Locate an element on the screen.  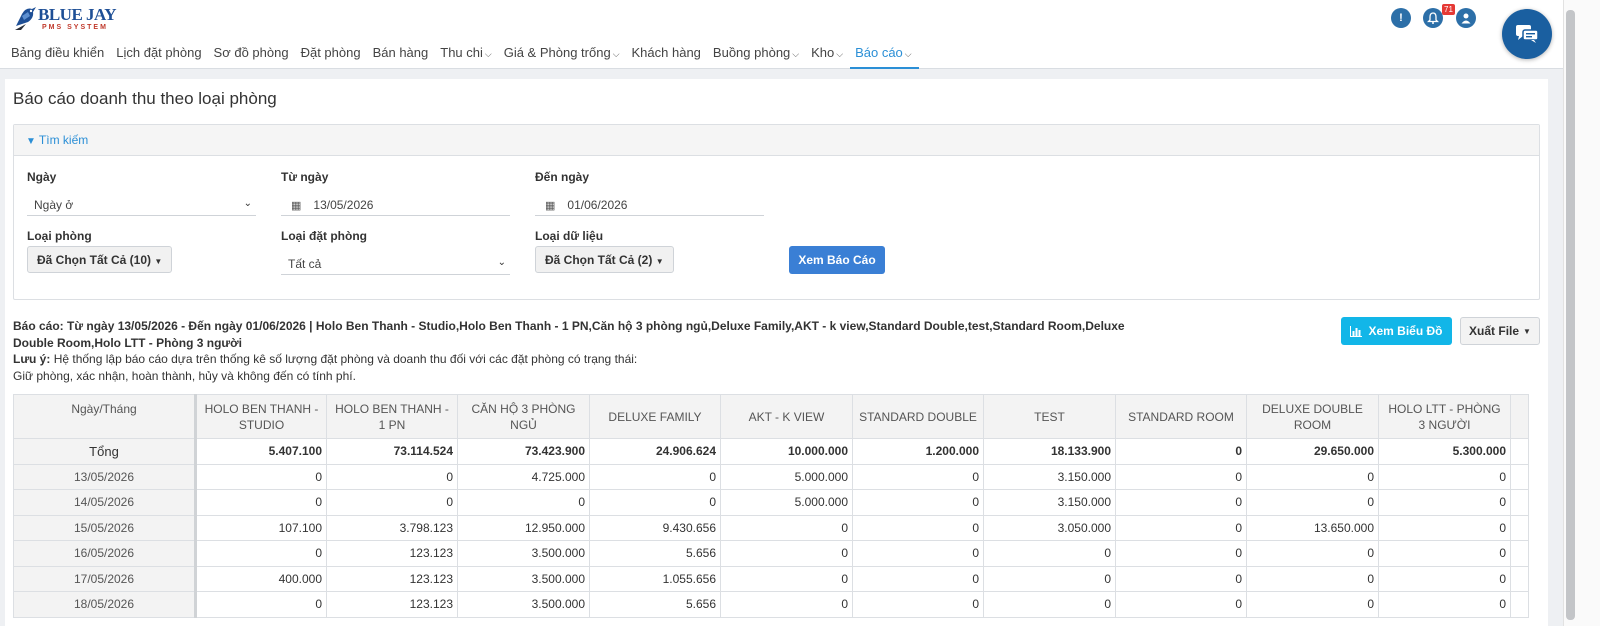
table-cell: 400.000 is located at coordinates (261, 578).